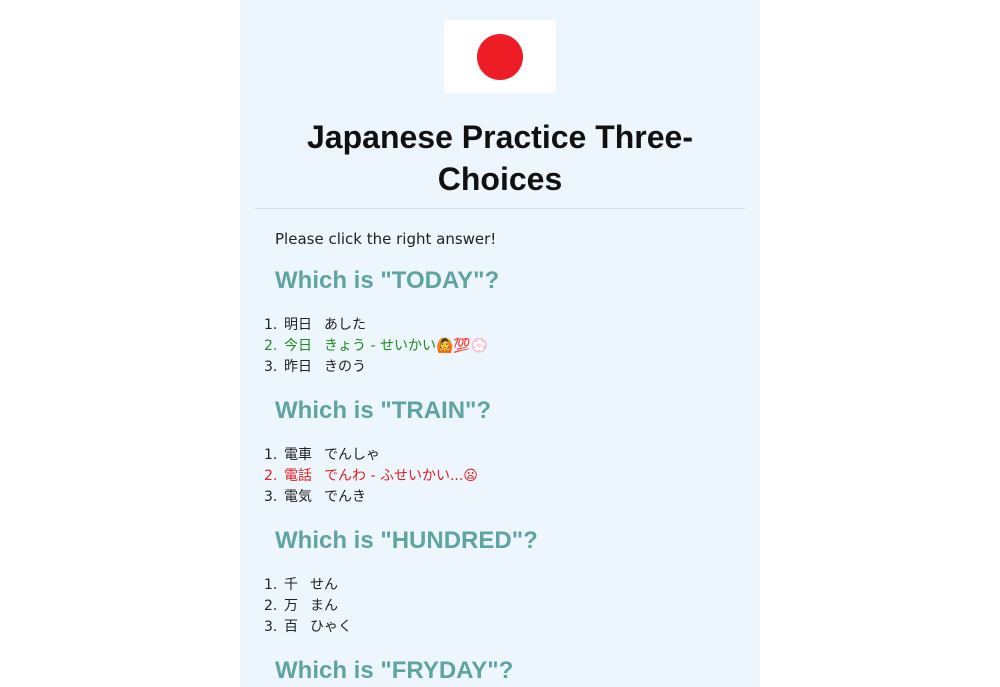  Describe the element at coordinates (500, 208) in the screenshot. I see `divider` at that location.